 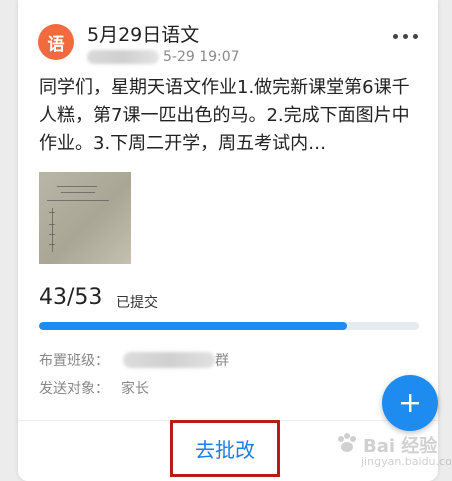 I want to click on submission-label: 已提交, so click(x=137, y=303).